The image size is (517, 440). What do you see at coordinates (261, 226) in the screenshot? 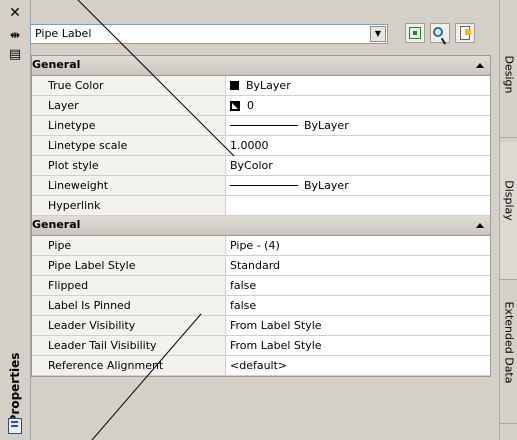
I see `section-header-general-2: General` at bounding box center [261, 226].